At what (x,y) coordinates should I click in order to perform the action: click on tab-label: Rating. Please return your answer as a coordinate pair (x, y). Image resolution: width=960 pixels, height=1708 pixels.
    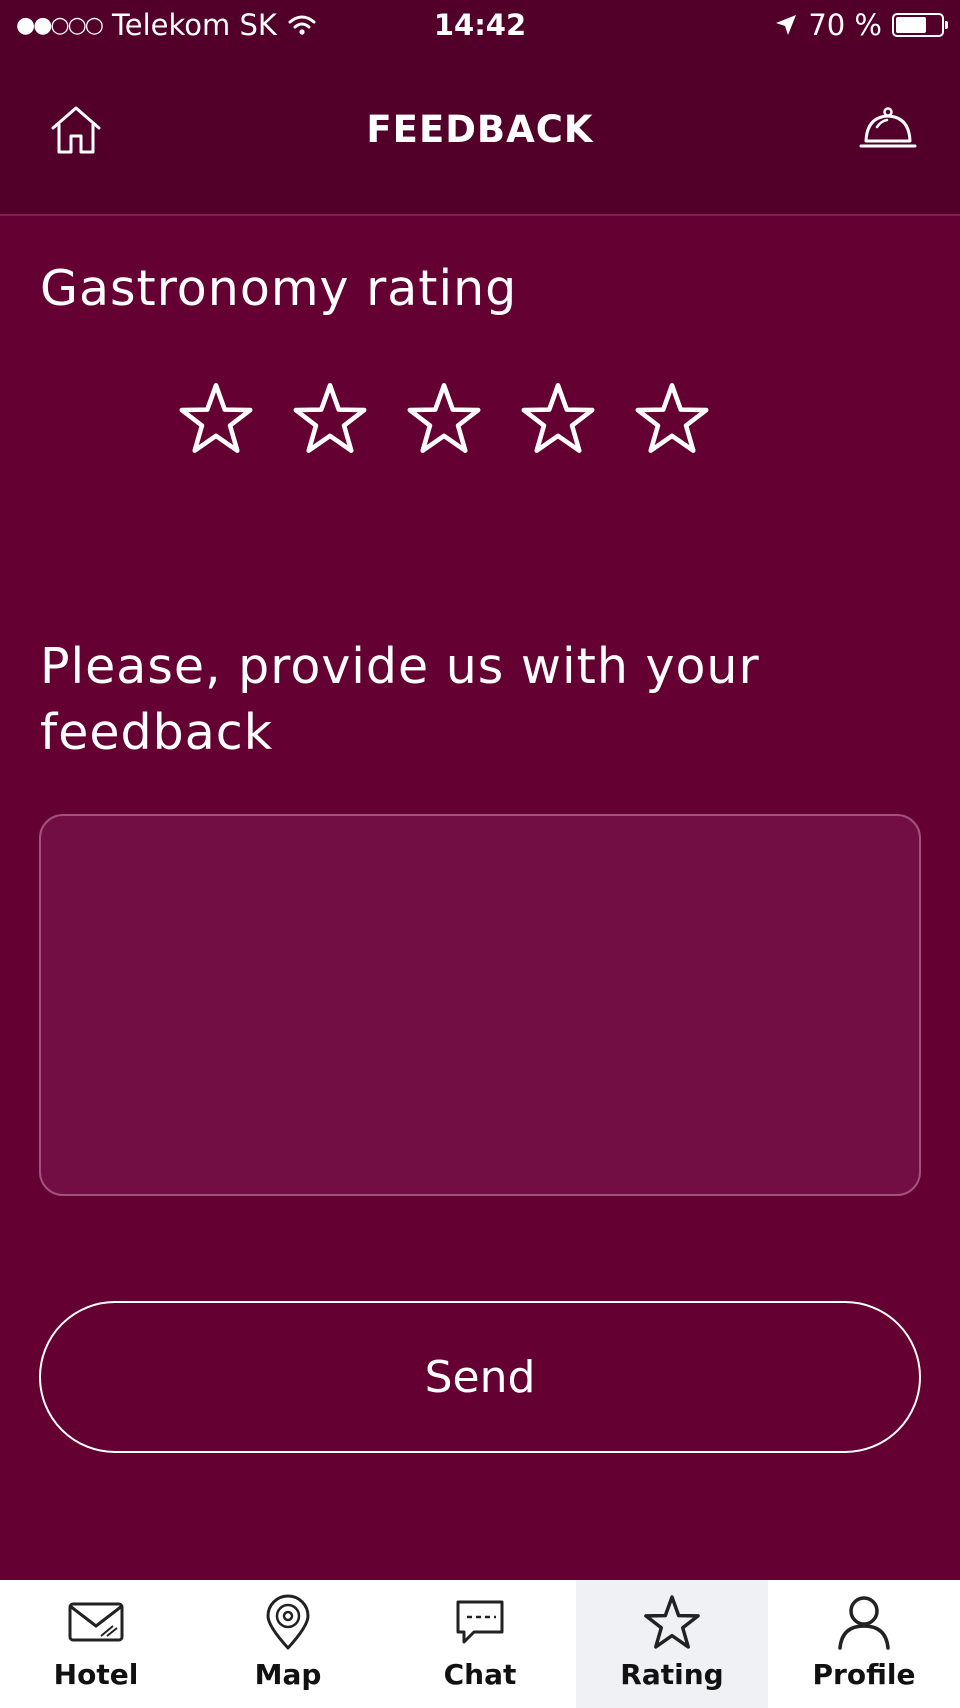
    Looking at the image, I should click on (672, 1674).